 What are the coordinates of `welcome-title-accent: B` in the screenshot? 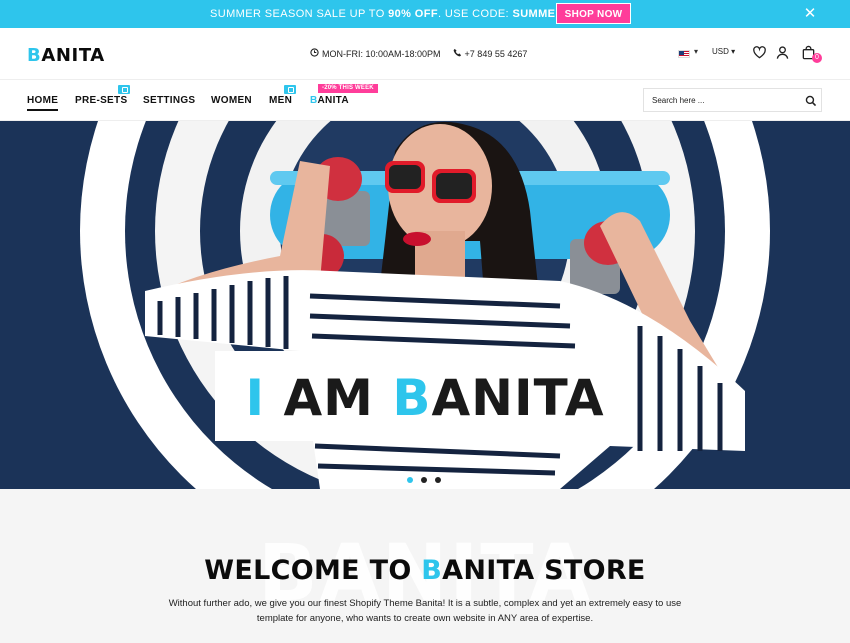 It's located at (432, 570).